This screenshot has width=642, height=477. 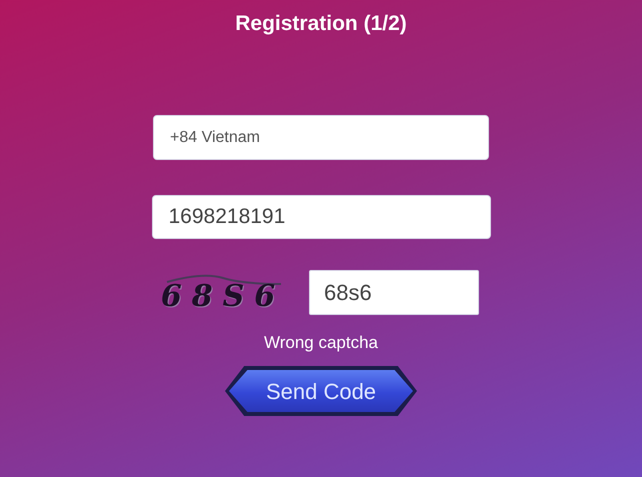 I want to click on captcha-image: 68S6, so click(x=223, y=293).